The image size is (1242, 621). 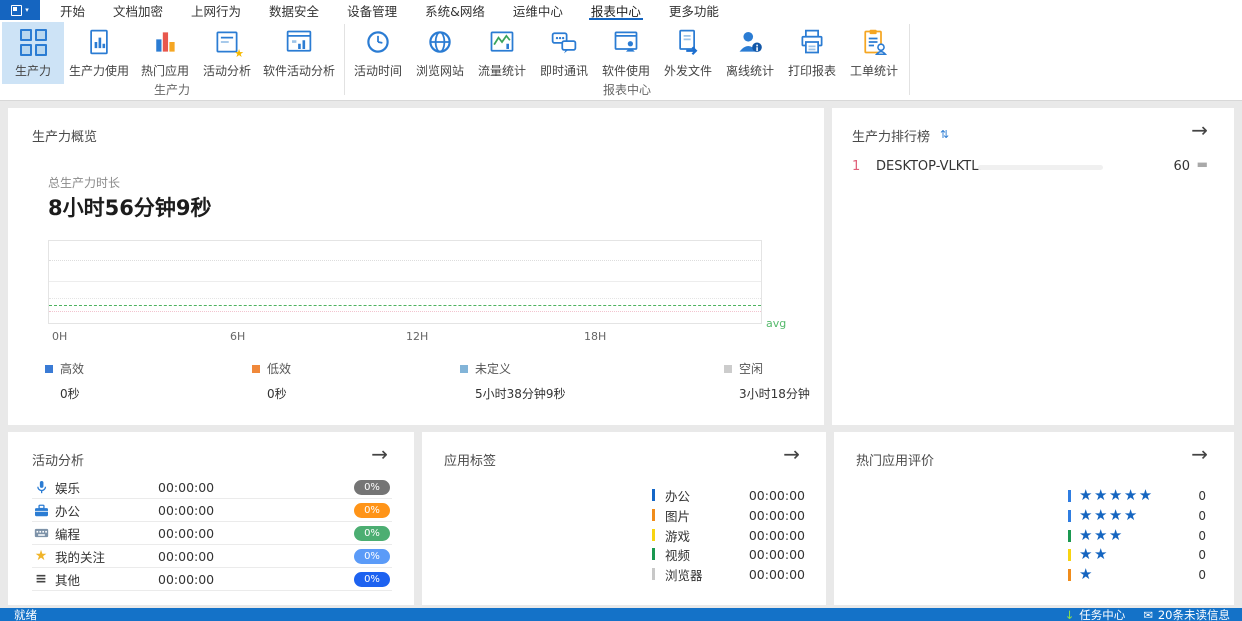 What do you see at coordinates (165, 42) in the screenshot?
I see `bars-icon` at bounding box center [165, 42].